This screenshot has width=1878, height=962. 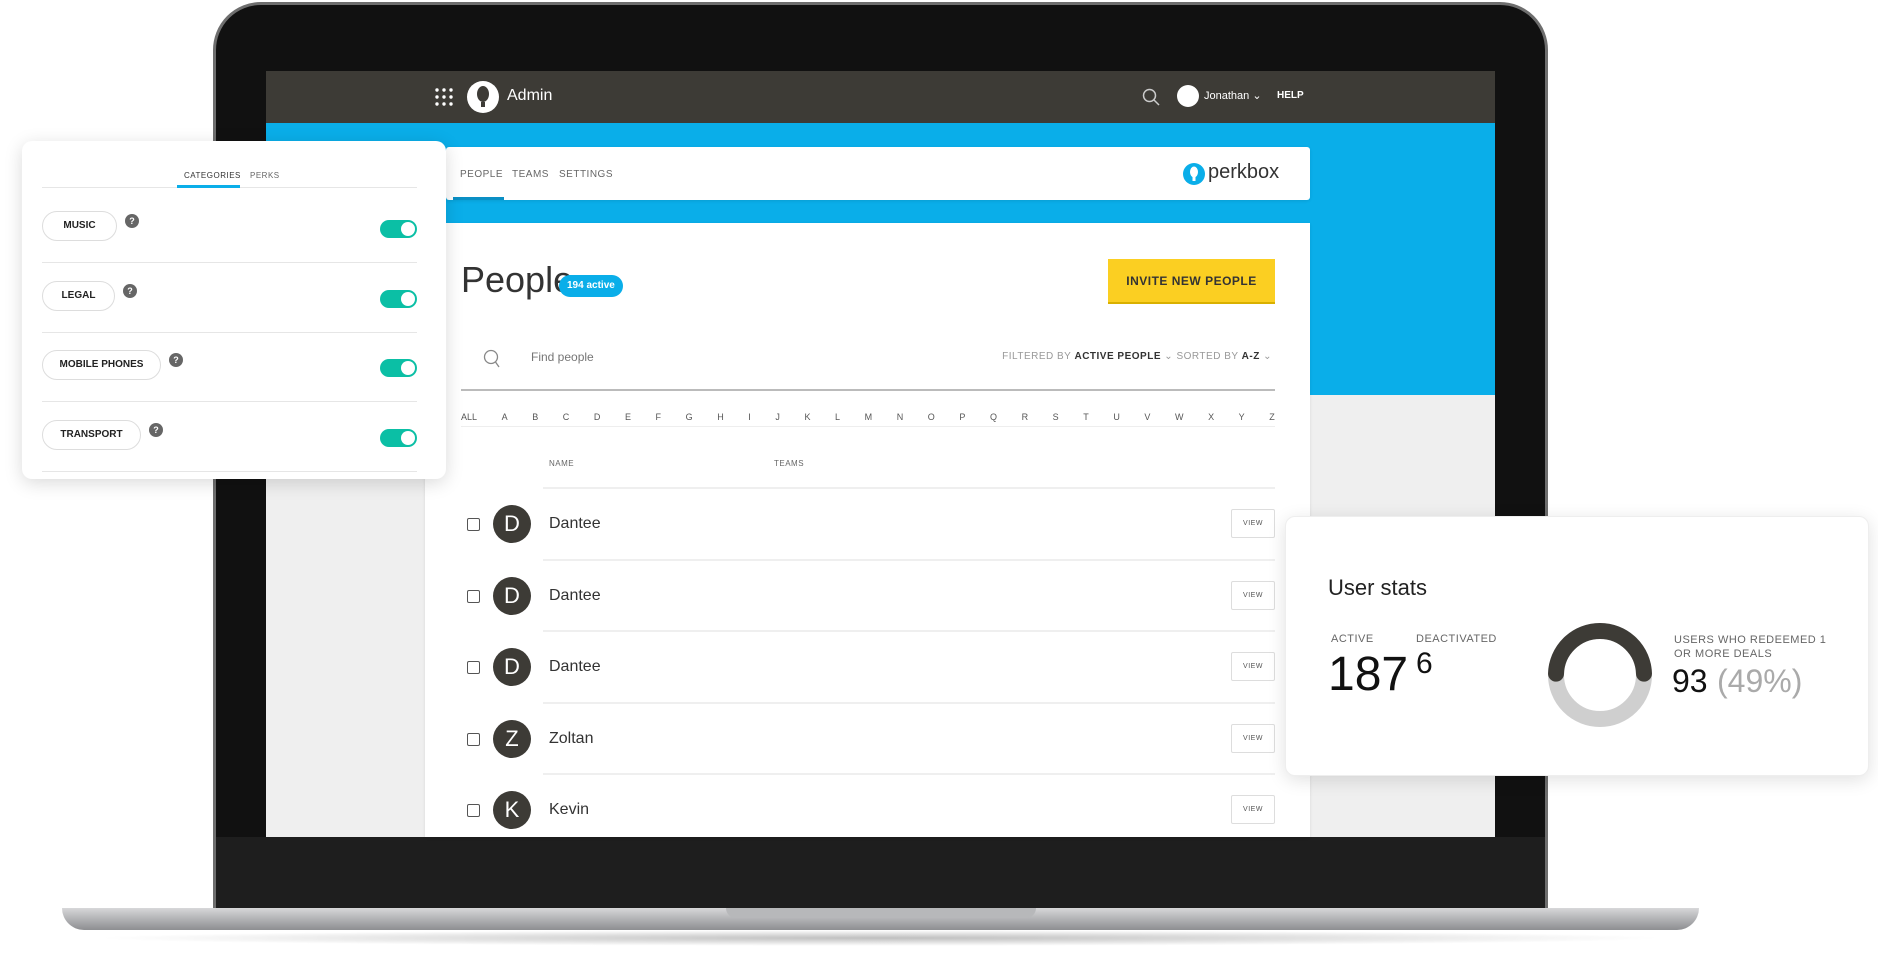 What do you see at coordinates (659, 417) in the screenshot?
I see `alphabet-letter: F` at bounding box center [659, 417].